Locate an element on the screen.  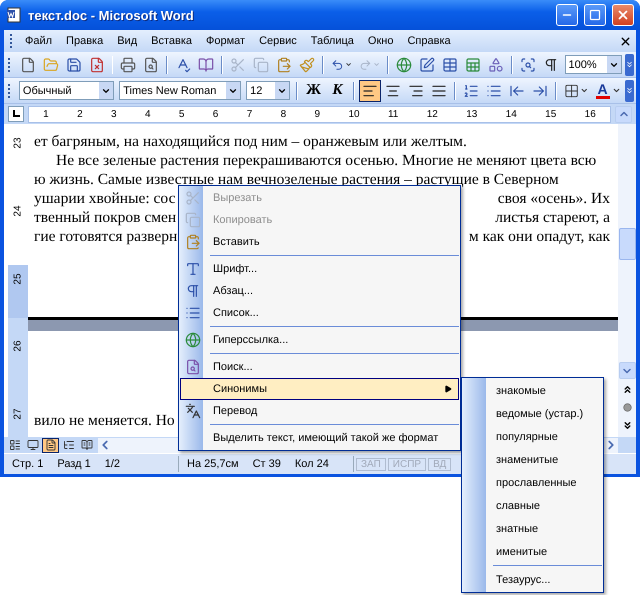
menu-item: Файл is located at coordinates (39, 41).